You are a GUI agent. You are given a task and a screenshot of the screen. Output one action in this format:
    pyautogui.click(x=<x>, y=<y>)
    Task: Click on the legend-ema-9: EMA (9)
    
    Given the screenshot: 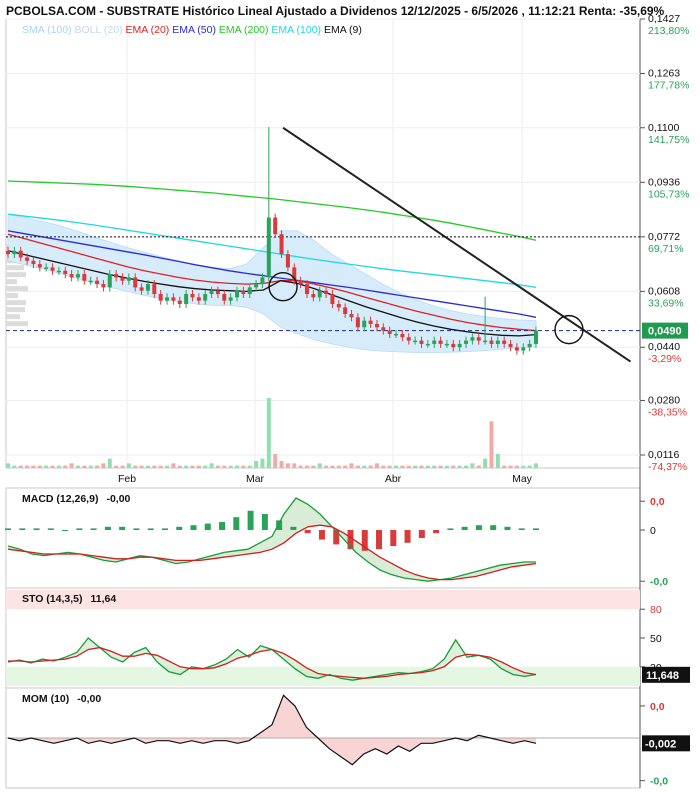 What is the action you would take?
    pyautogui.click(x=343, y=30)
    